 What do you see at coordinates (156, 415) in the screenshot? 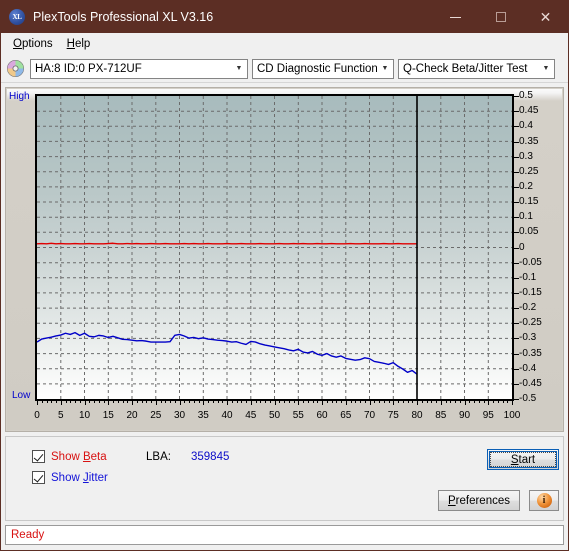
I see `x-tick-label: 25` at bounding box center [156, 415].